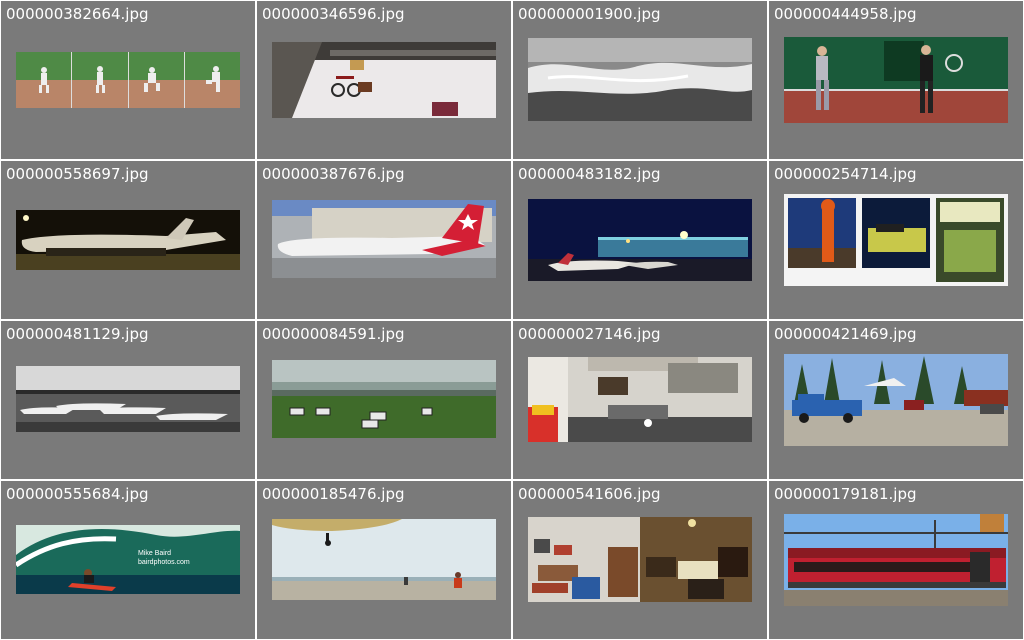  I want to click on file-name: 000000387676.jpg, so click(333, 174).